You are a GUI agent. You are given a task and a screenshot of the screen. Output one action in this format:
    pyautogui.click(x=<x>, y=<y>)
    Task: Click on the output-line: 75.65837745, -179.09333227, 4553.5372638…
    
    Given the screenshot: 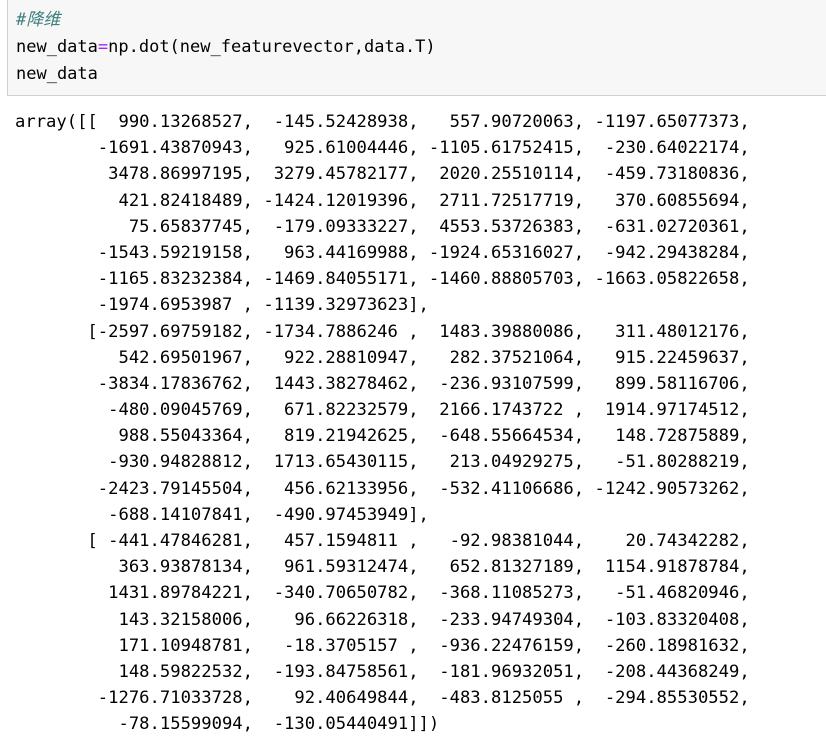 What is the action you would take?
    pyautogui.click(x=382, y=226)
    